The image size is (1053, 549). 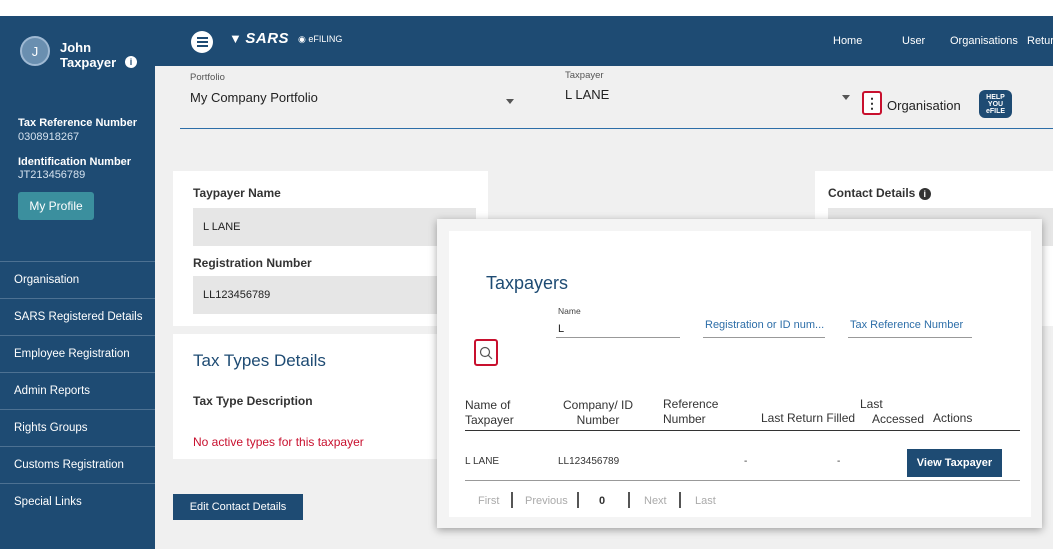 I want to click on tax-reference-field-underline, so click(x=910, y=337).